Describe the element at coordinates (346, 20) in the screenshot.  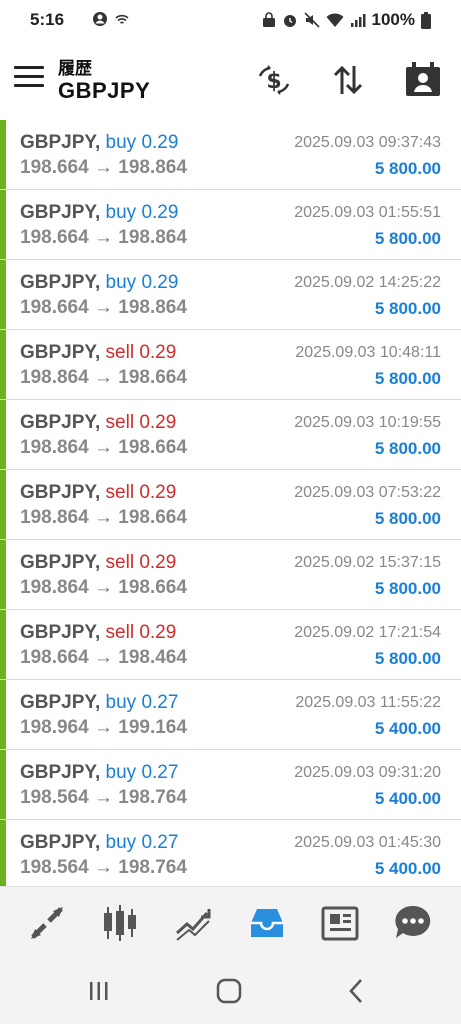
I see `status-system-icons: 100%` at that location.